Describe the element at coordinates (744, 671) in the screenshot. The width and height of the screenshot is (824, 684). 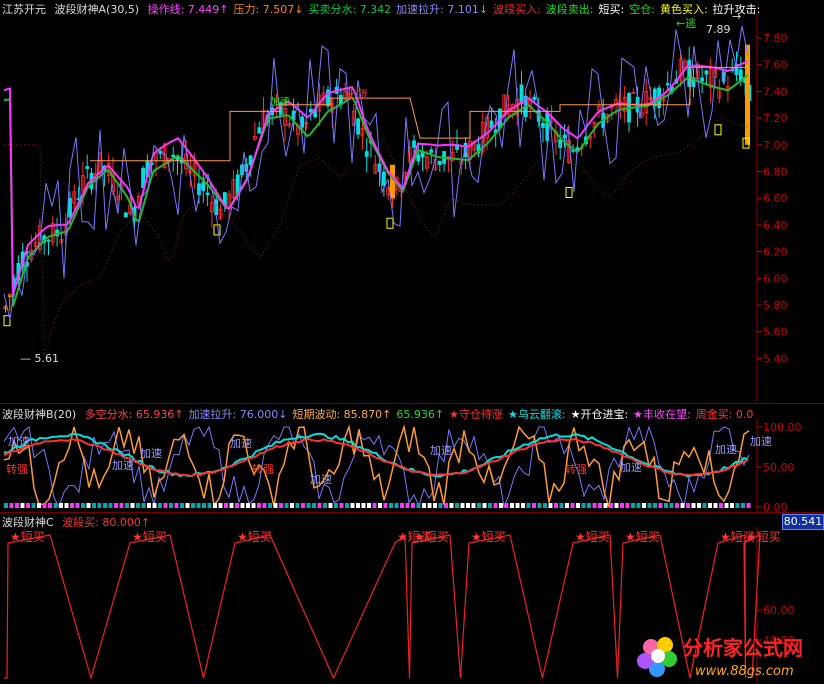
I see `logo-url: www.88gs.com` at that location.